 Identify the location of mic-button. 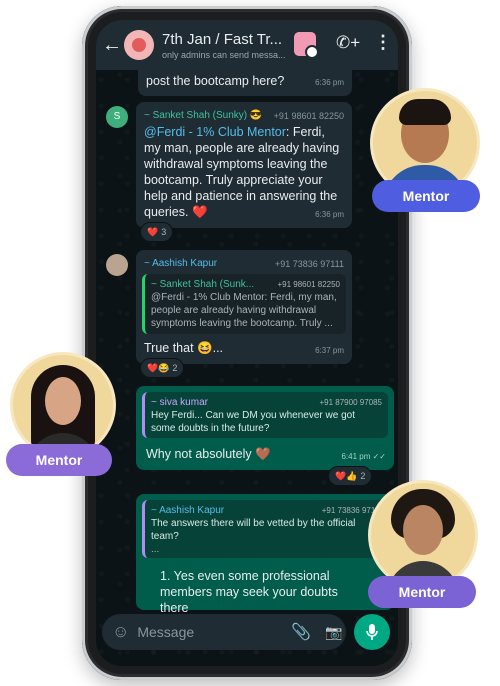
(372, 632).